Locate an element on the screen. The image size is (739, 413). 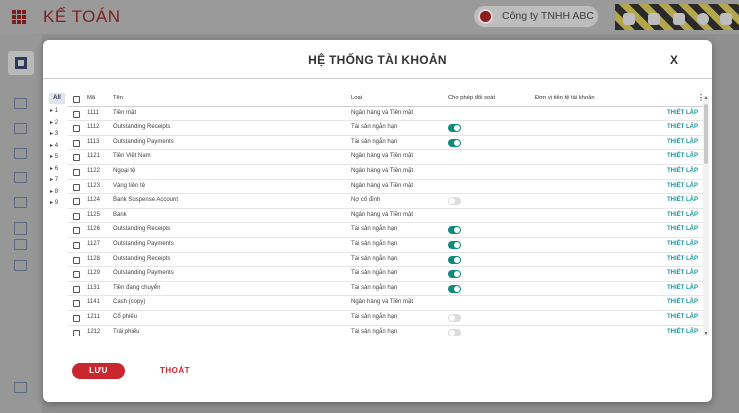
level-item: ▸ 9 is located at coordinates (54, 202).